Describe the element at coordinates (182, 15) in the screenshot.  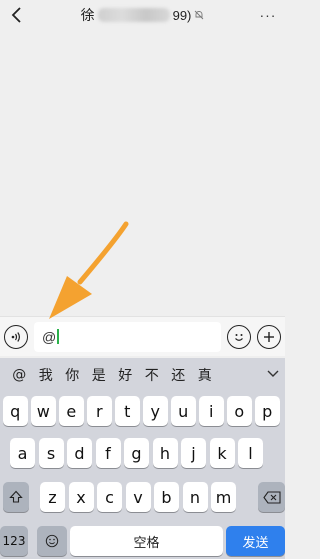
I see `chat-title-tail: 99)` at that location.